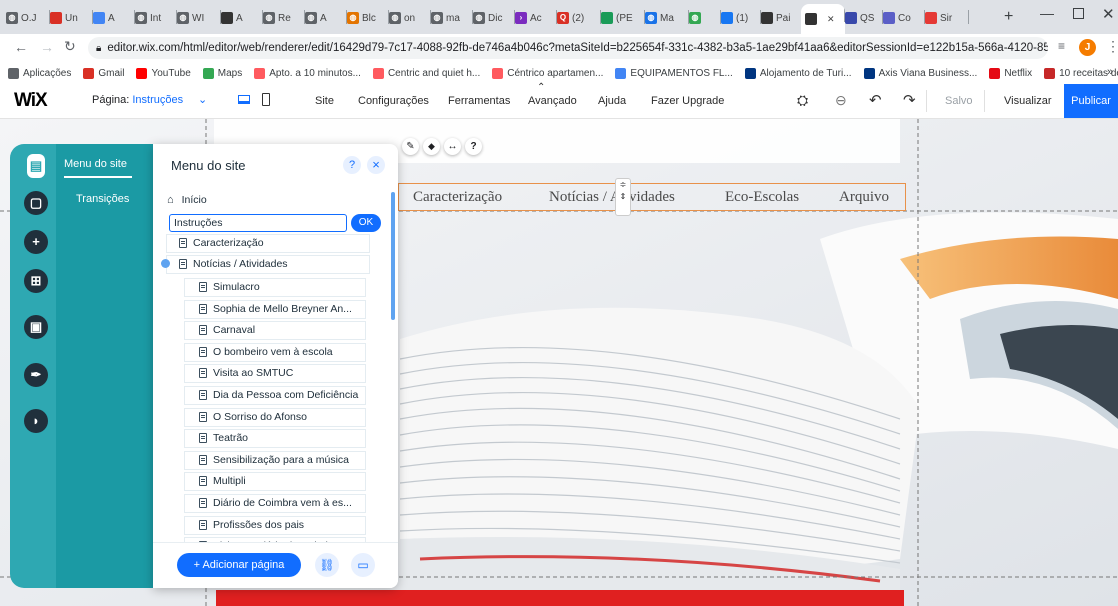  Describe the element at coordinates (534, 18) in the screenshot. I see `browser-tab: › Ac` at that location.